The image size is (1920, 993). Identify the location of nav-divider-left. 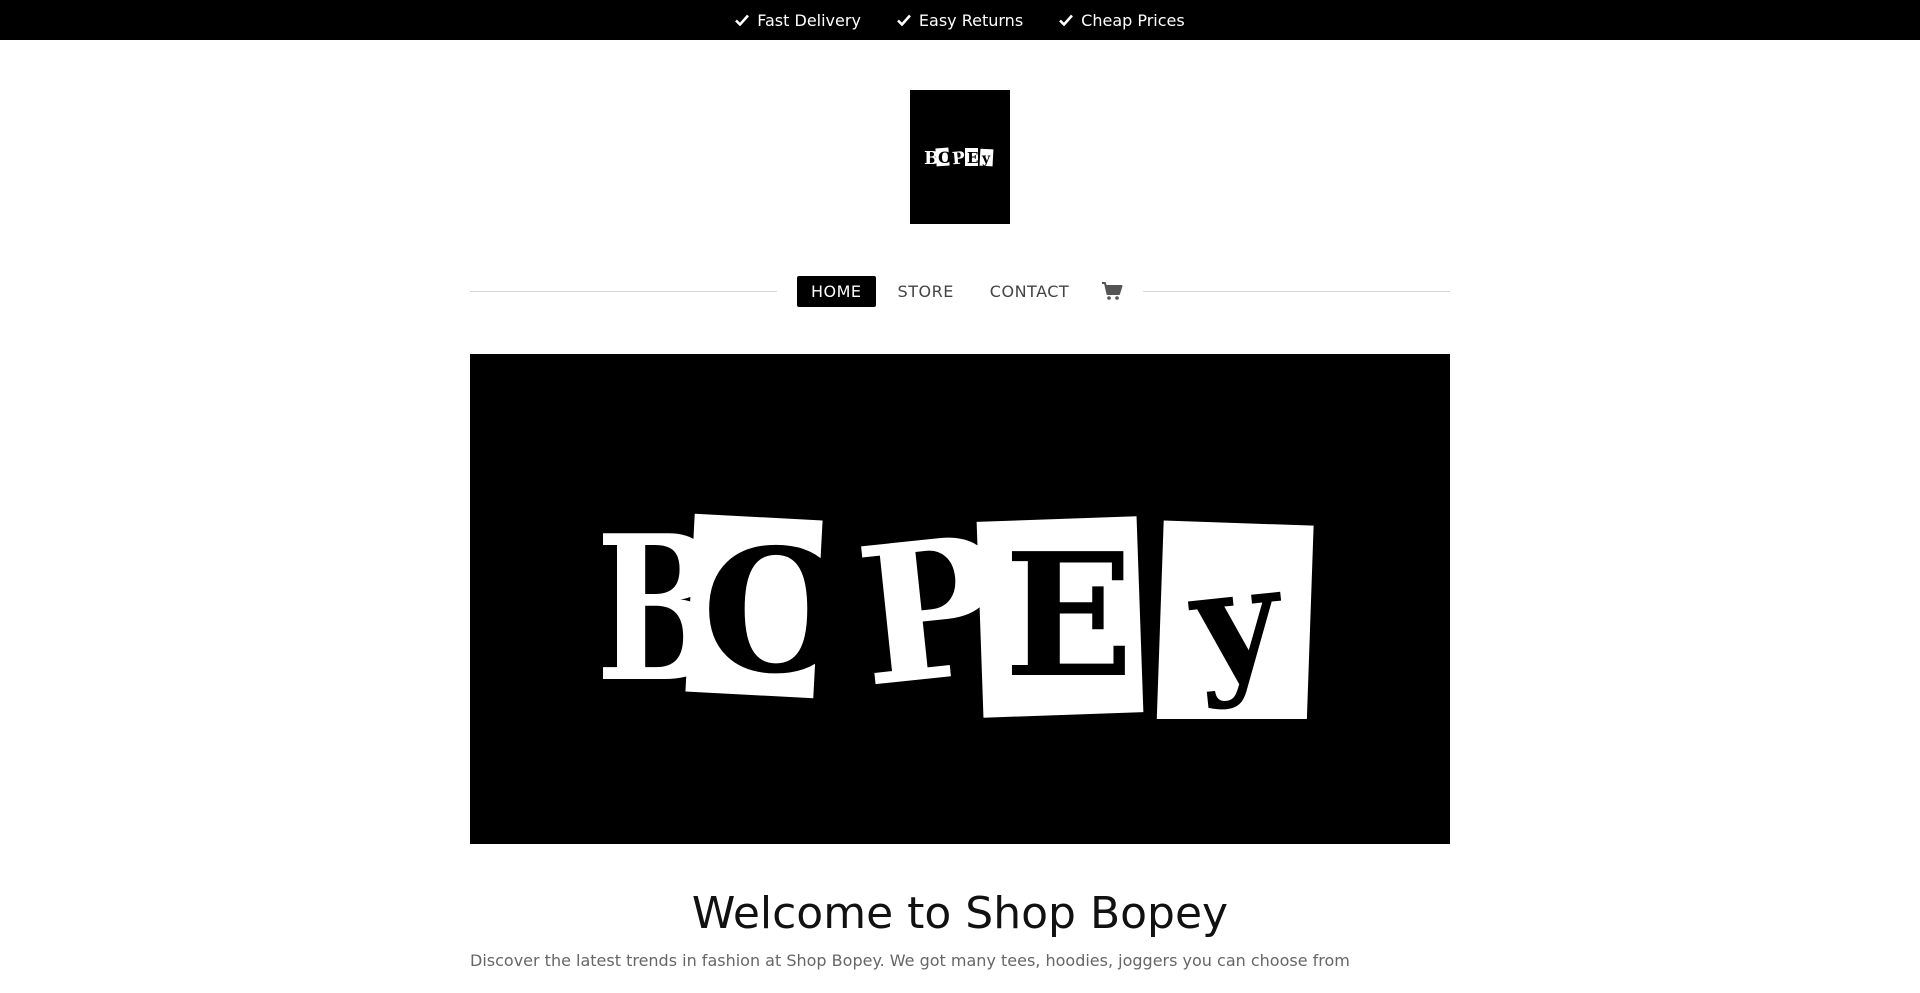
(623, 291).